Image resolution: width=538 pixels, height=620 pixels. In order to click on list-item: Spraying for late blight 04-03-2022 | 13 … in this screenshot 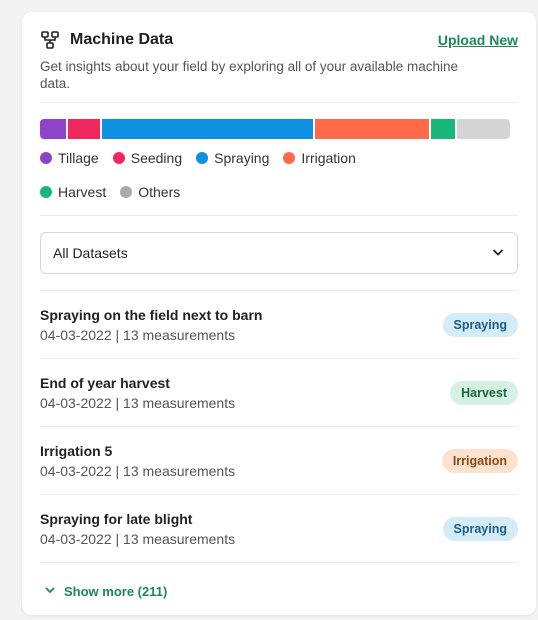, I will do `click(279, 528)`.